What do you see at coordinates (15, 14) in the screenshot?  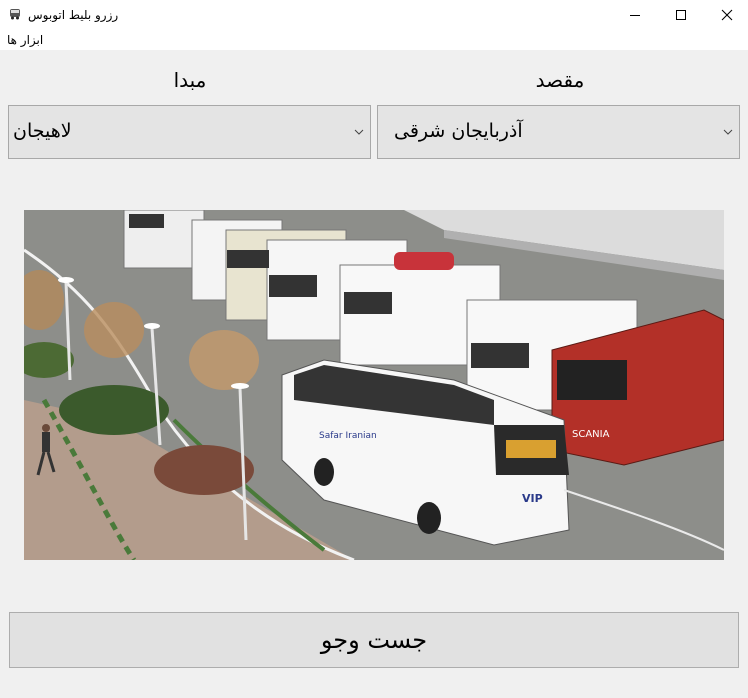 I see `bus-icon` at bounding box center [15, 14].